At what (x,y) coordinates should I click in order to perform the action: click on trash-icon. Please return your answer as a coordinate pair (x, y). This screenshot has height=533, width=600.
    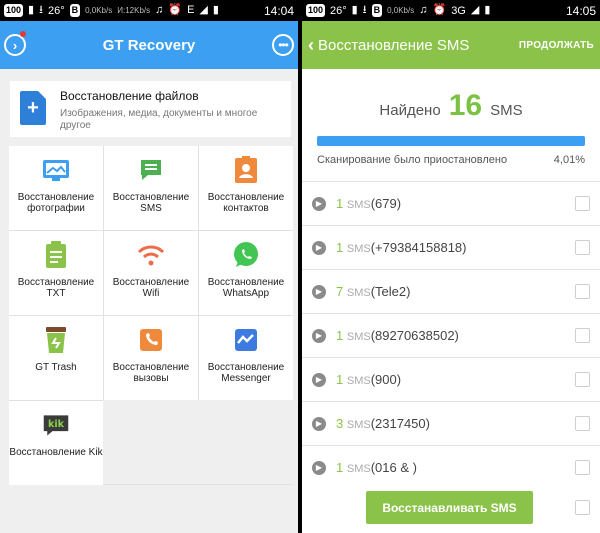
    Looking at the image, I should click on (56, 340).